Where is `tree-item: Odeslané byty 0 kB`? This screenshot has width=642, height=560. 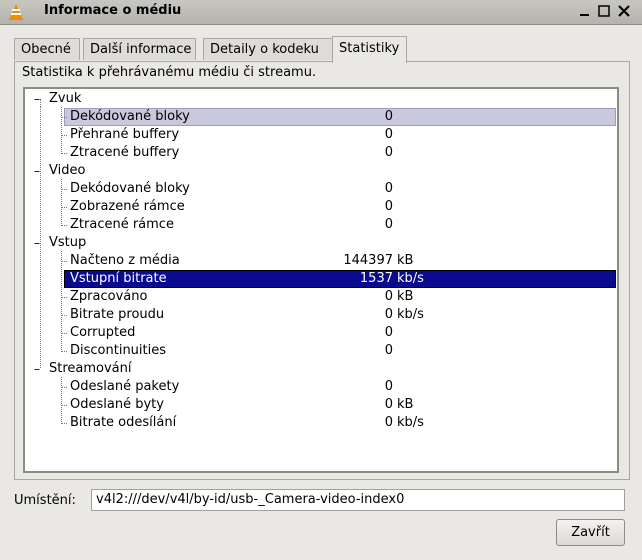 tree-item: Odeslané byty 0 kB is located at coordinates (321, 405).